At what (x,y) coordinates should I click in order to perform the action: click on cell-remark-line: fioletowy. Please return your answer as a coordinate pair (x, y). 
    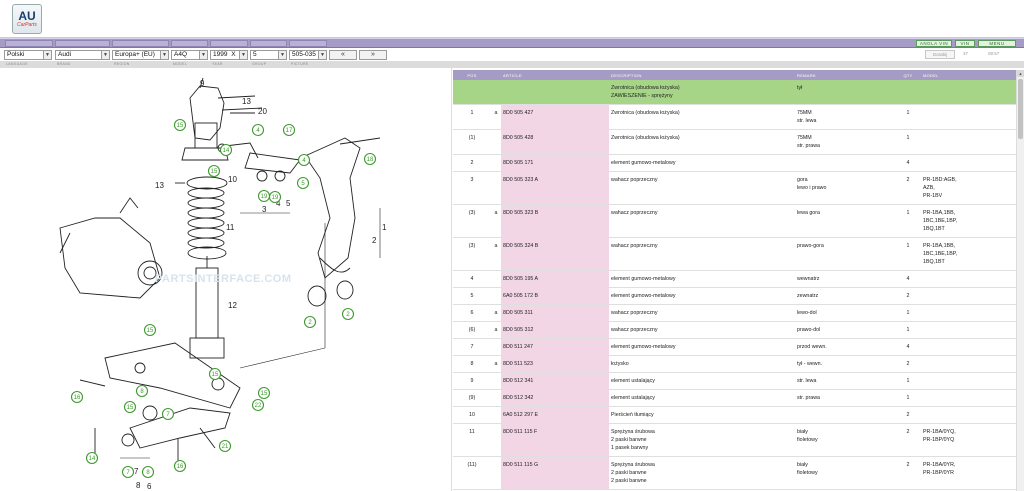
    Looking at the image, I should click on (807, 440).